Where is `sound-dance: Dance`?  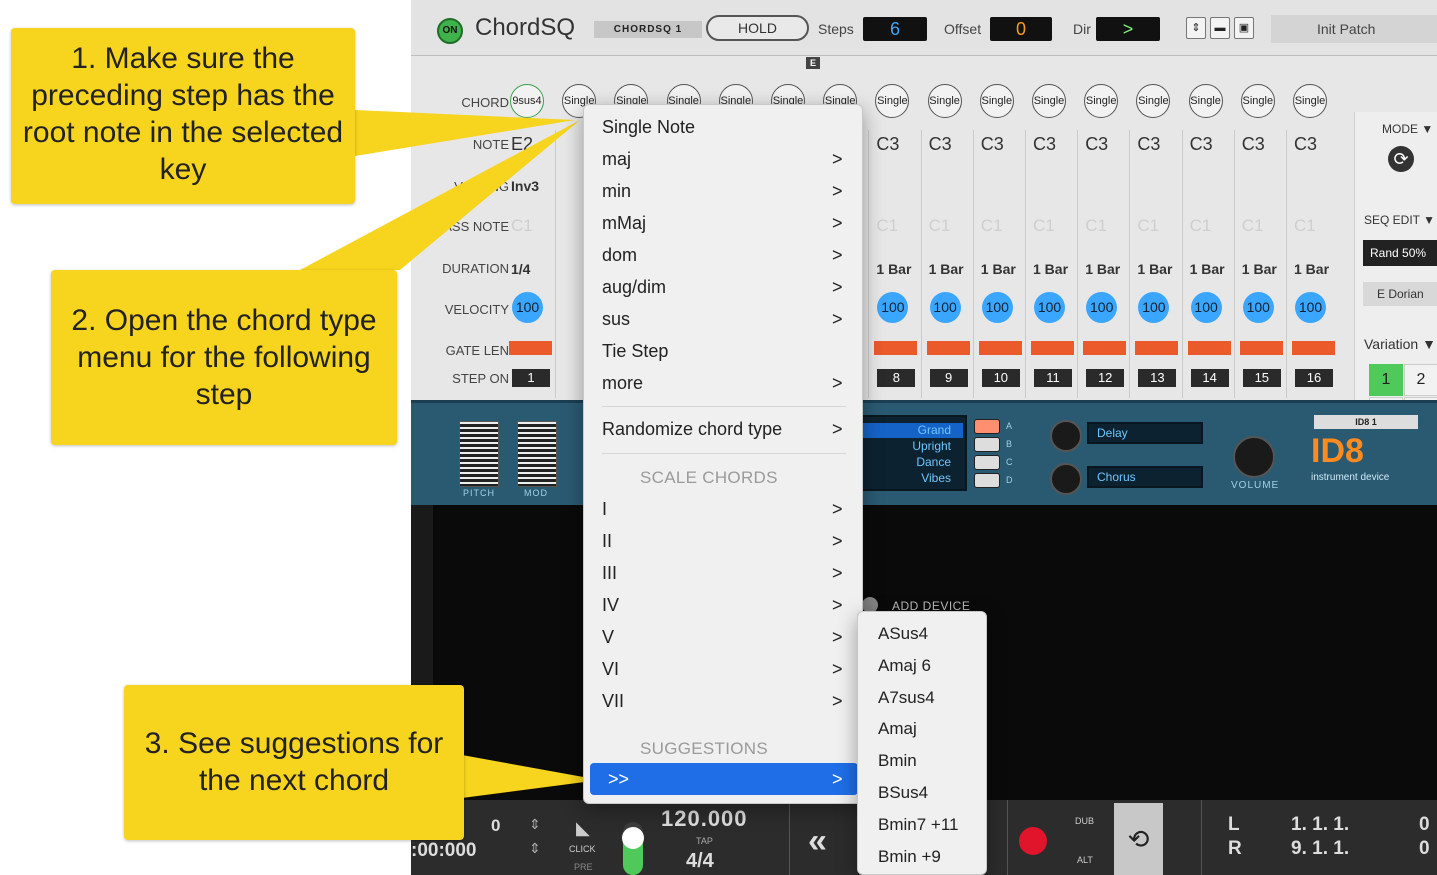 sound-dance: Dance is located at coordinates (907, 462).